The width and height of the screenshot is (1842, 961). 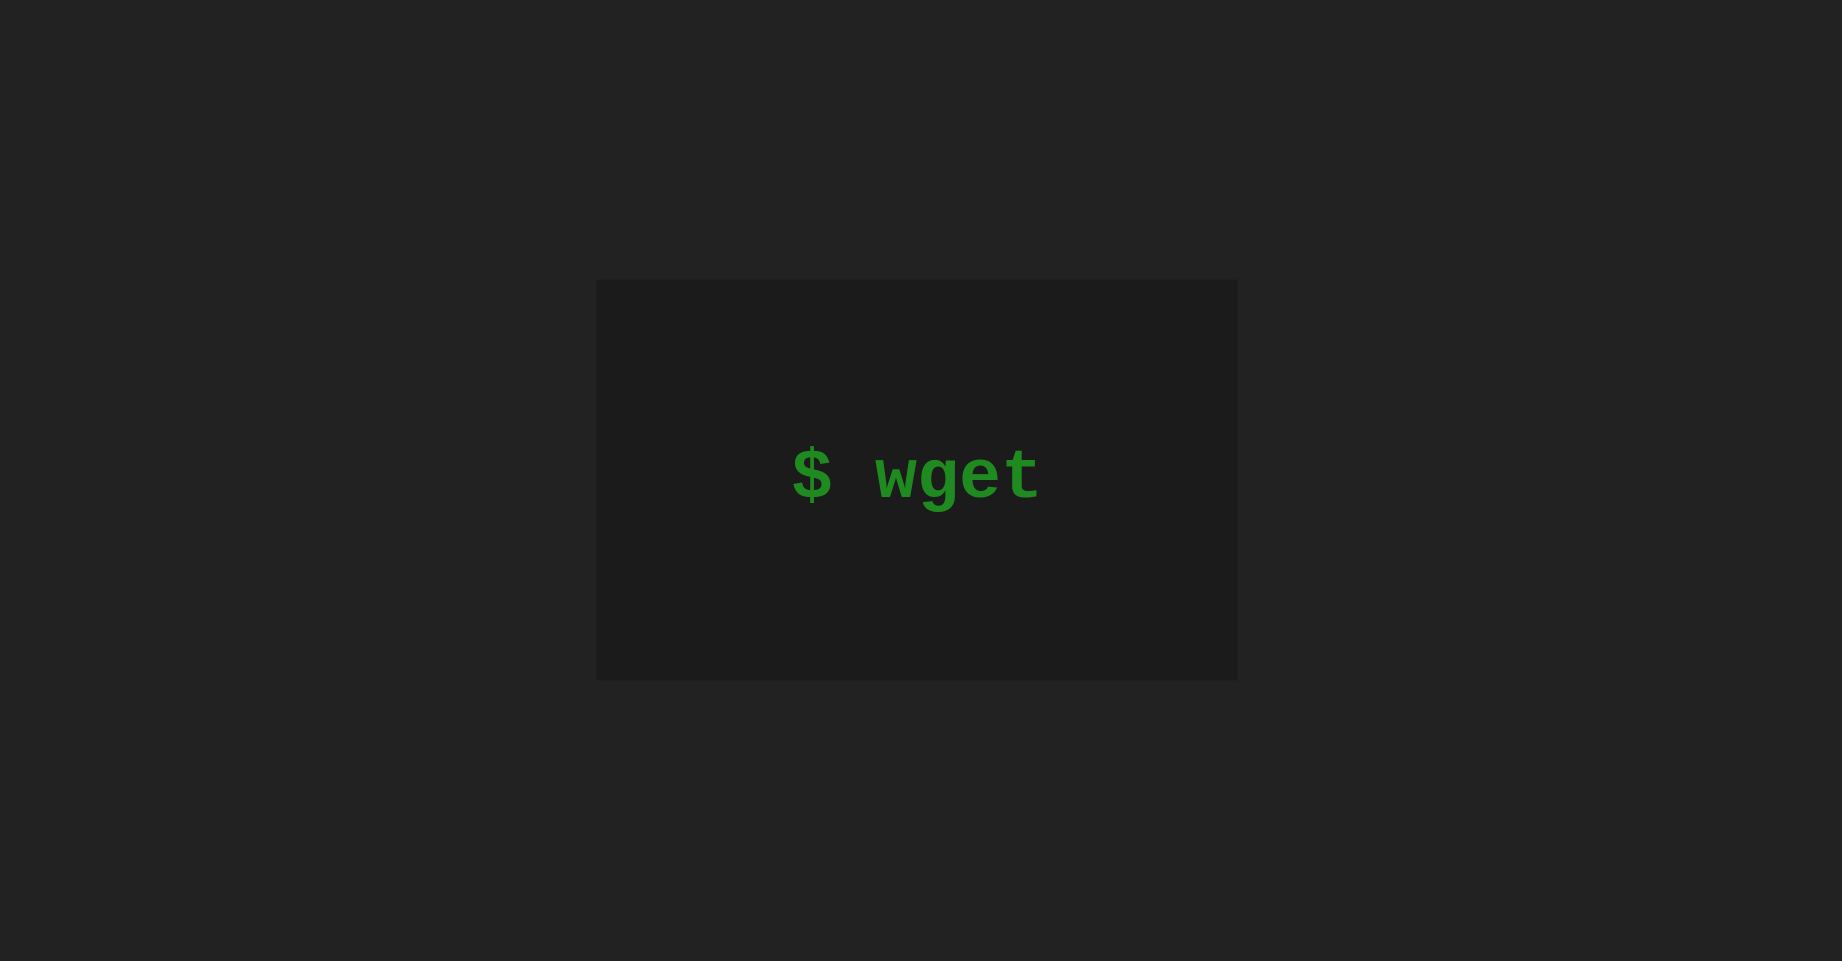 I want to click on command-line: $ wget, so click(x=917, y=480).